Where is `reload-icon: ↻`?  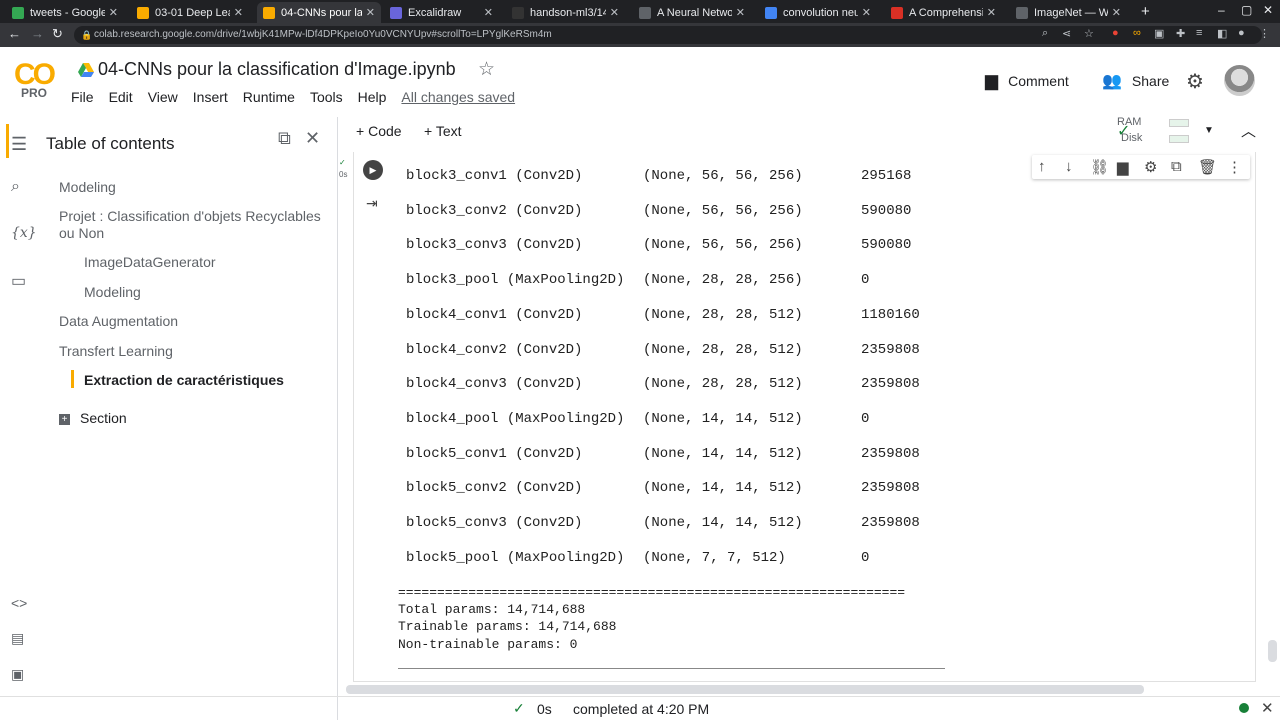 reload-icon: ↻ is located at coordinates (57, 34).